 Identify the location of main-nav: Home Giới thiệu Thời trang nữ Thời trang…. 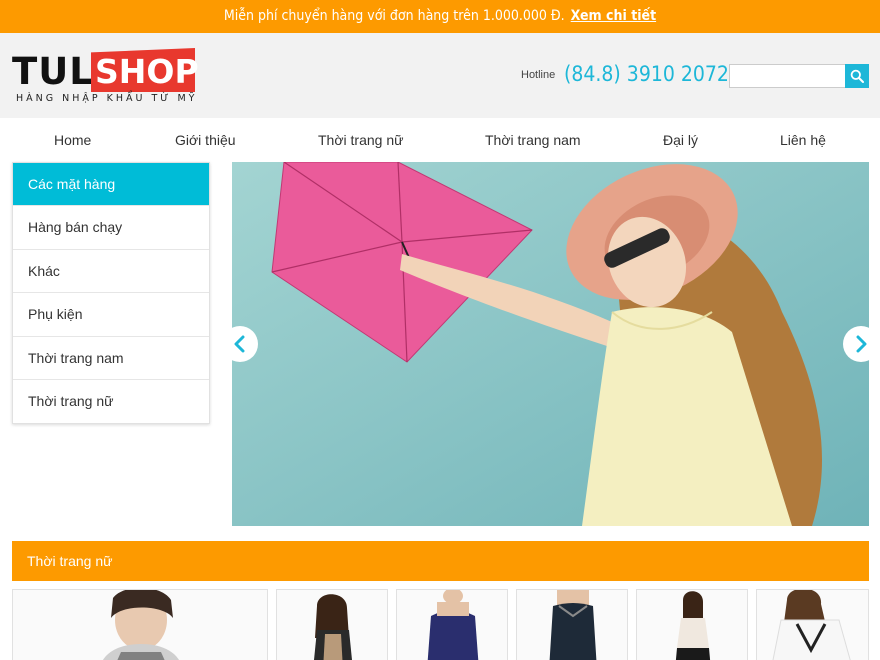
(440, 140).